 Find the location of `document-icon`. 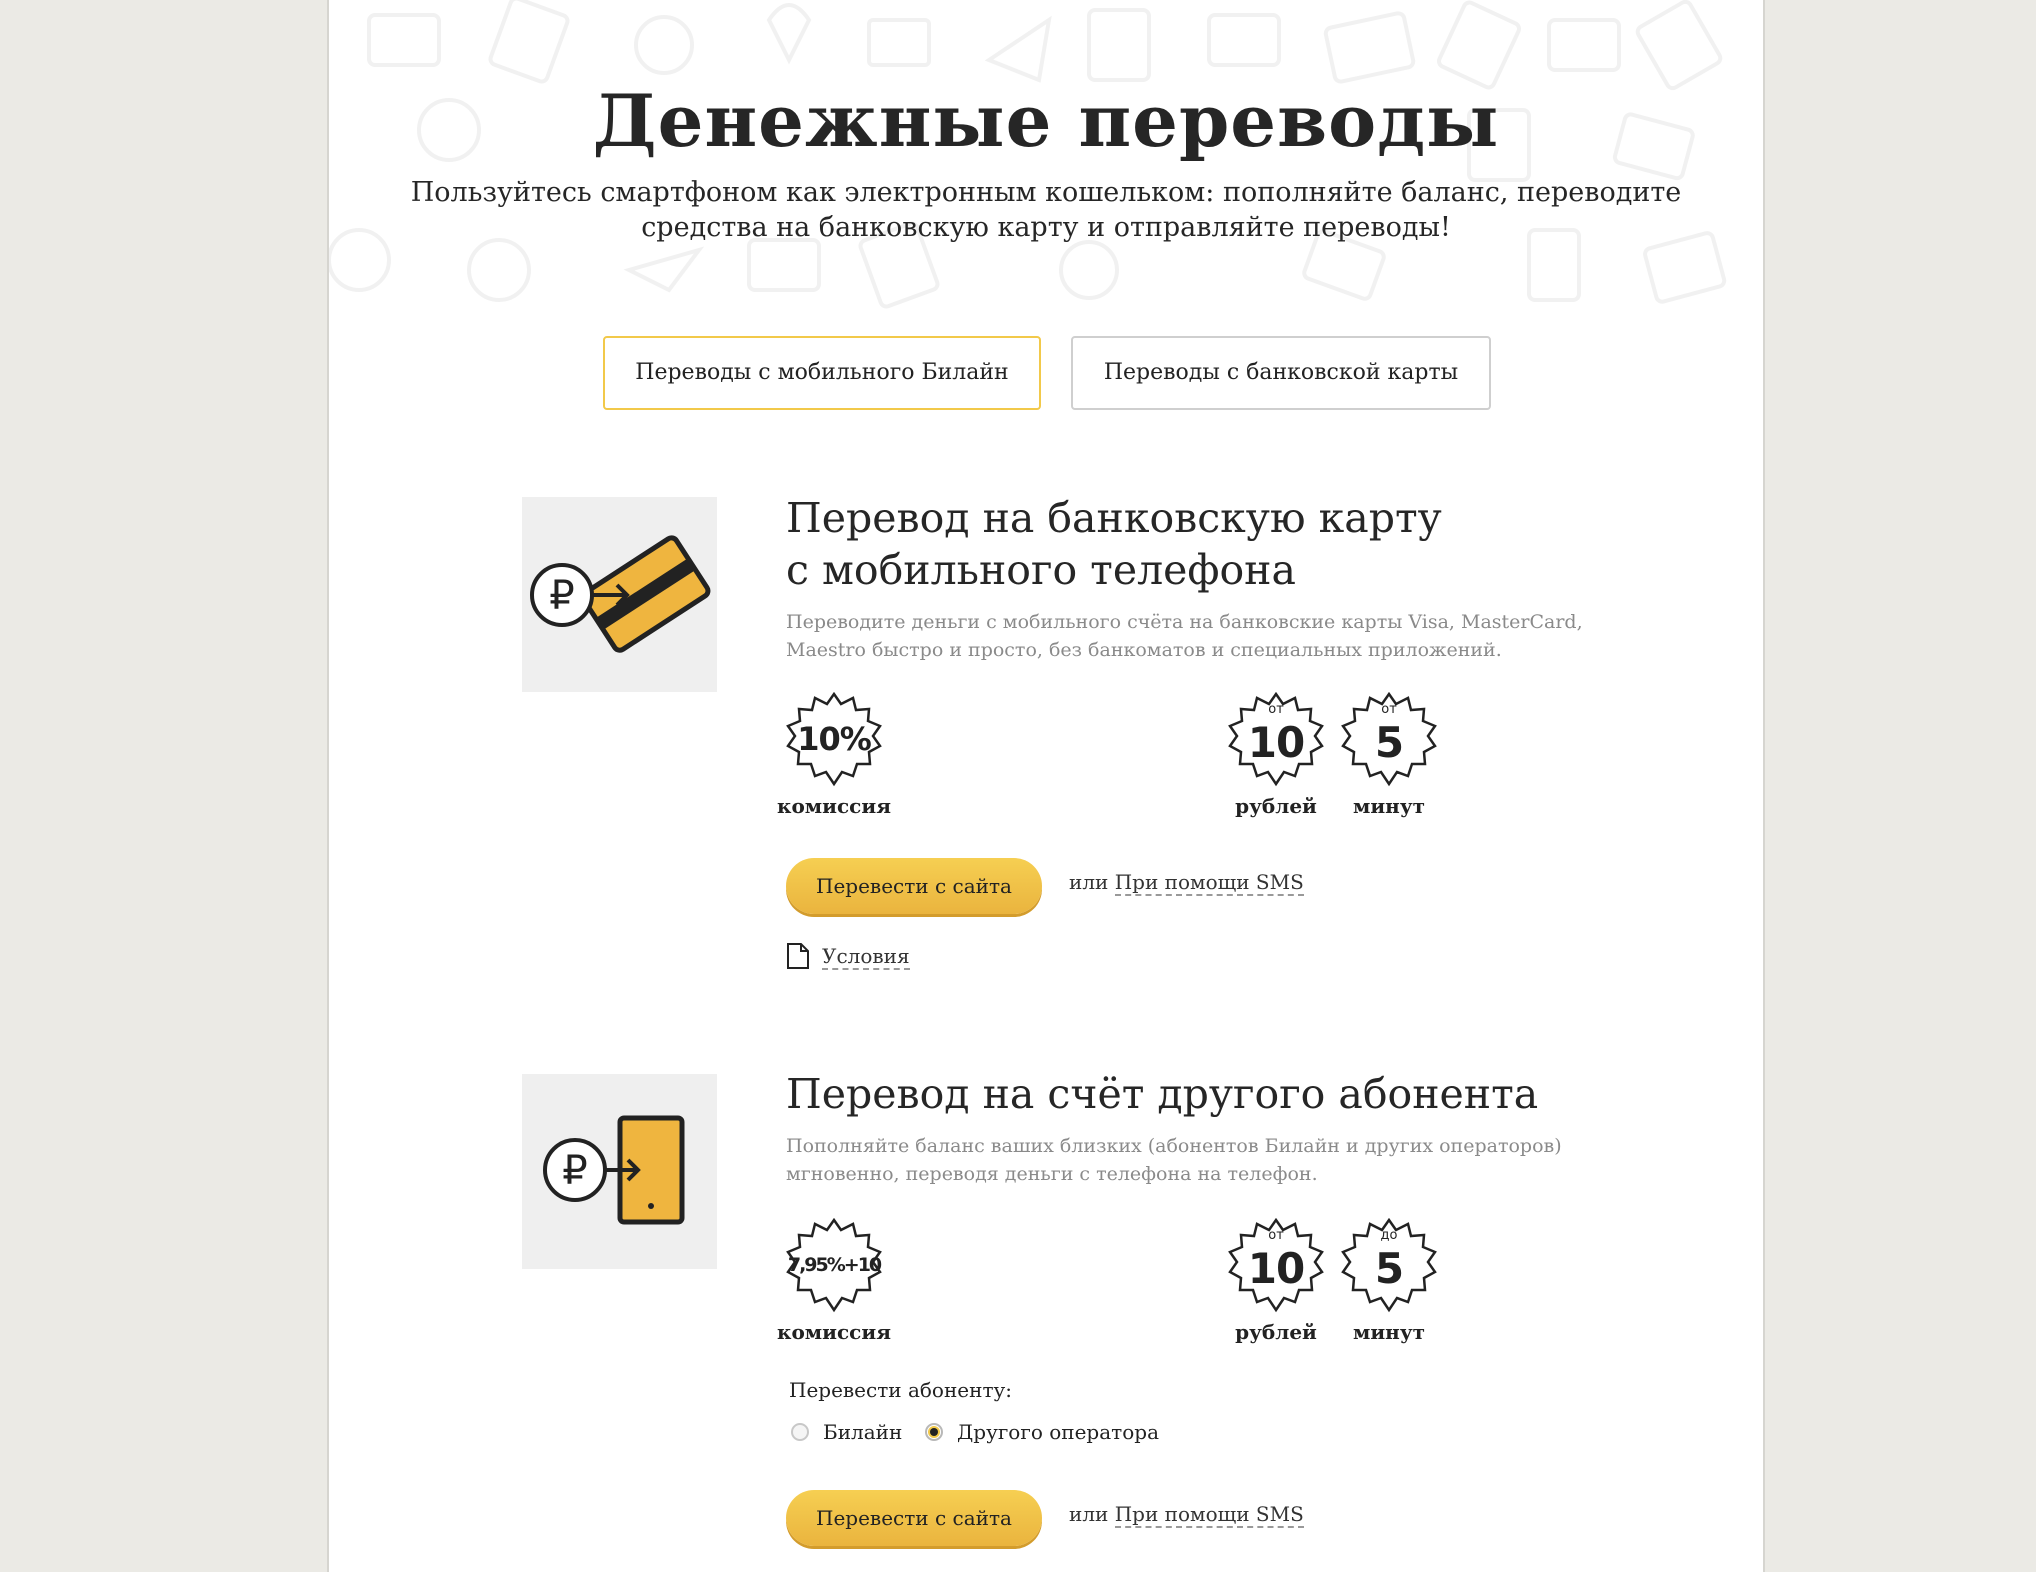

document-icon is located at coordinates (798, 956).